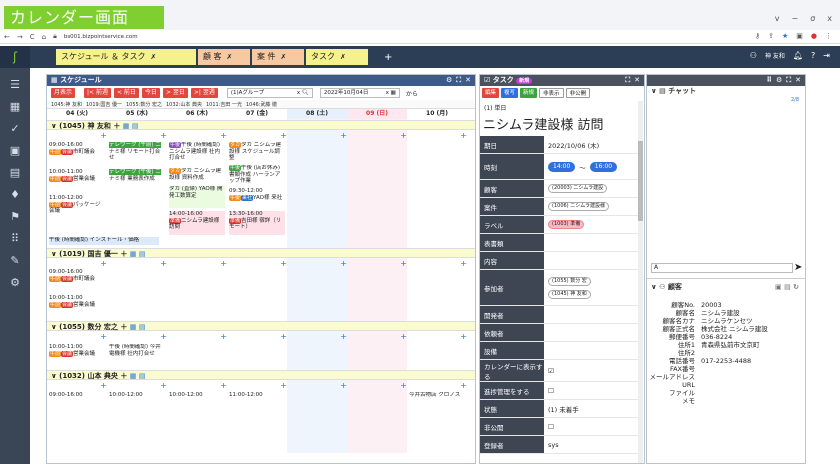 Image resolution: width=840 pixels, height=464 pixels. I want to click on today-button: 今日, so click(150, 93).